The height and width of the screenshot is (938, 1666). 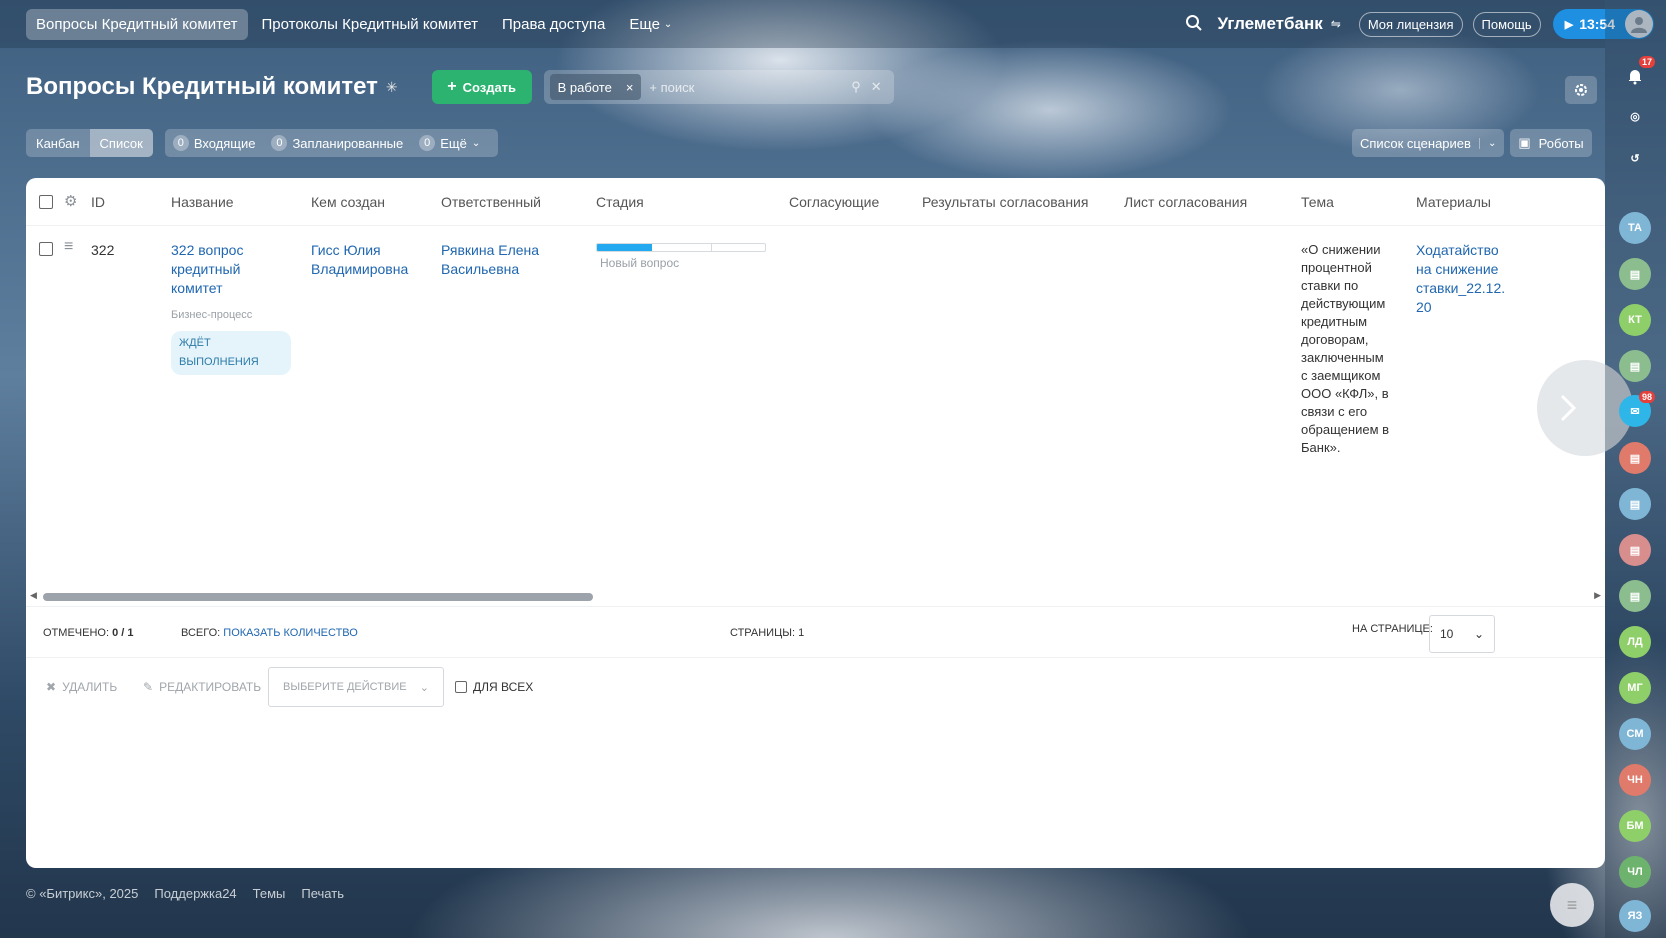 What do you see at coordinates (1635, 116) in the screenshot?
I see `activity-icon: ◎` at bounding box center [1635, 116].